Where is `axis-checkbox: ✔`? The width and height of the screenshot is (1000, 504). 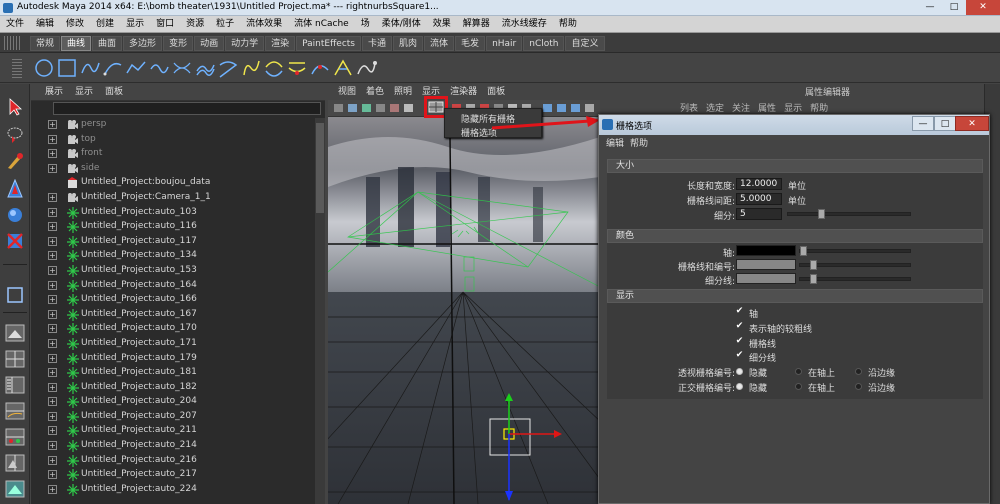 axis-checkbox: ✔ is located at coordinates (739, 311).